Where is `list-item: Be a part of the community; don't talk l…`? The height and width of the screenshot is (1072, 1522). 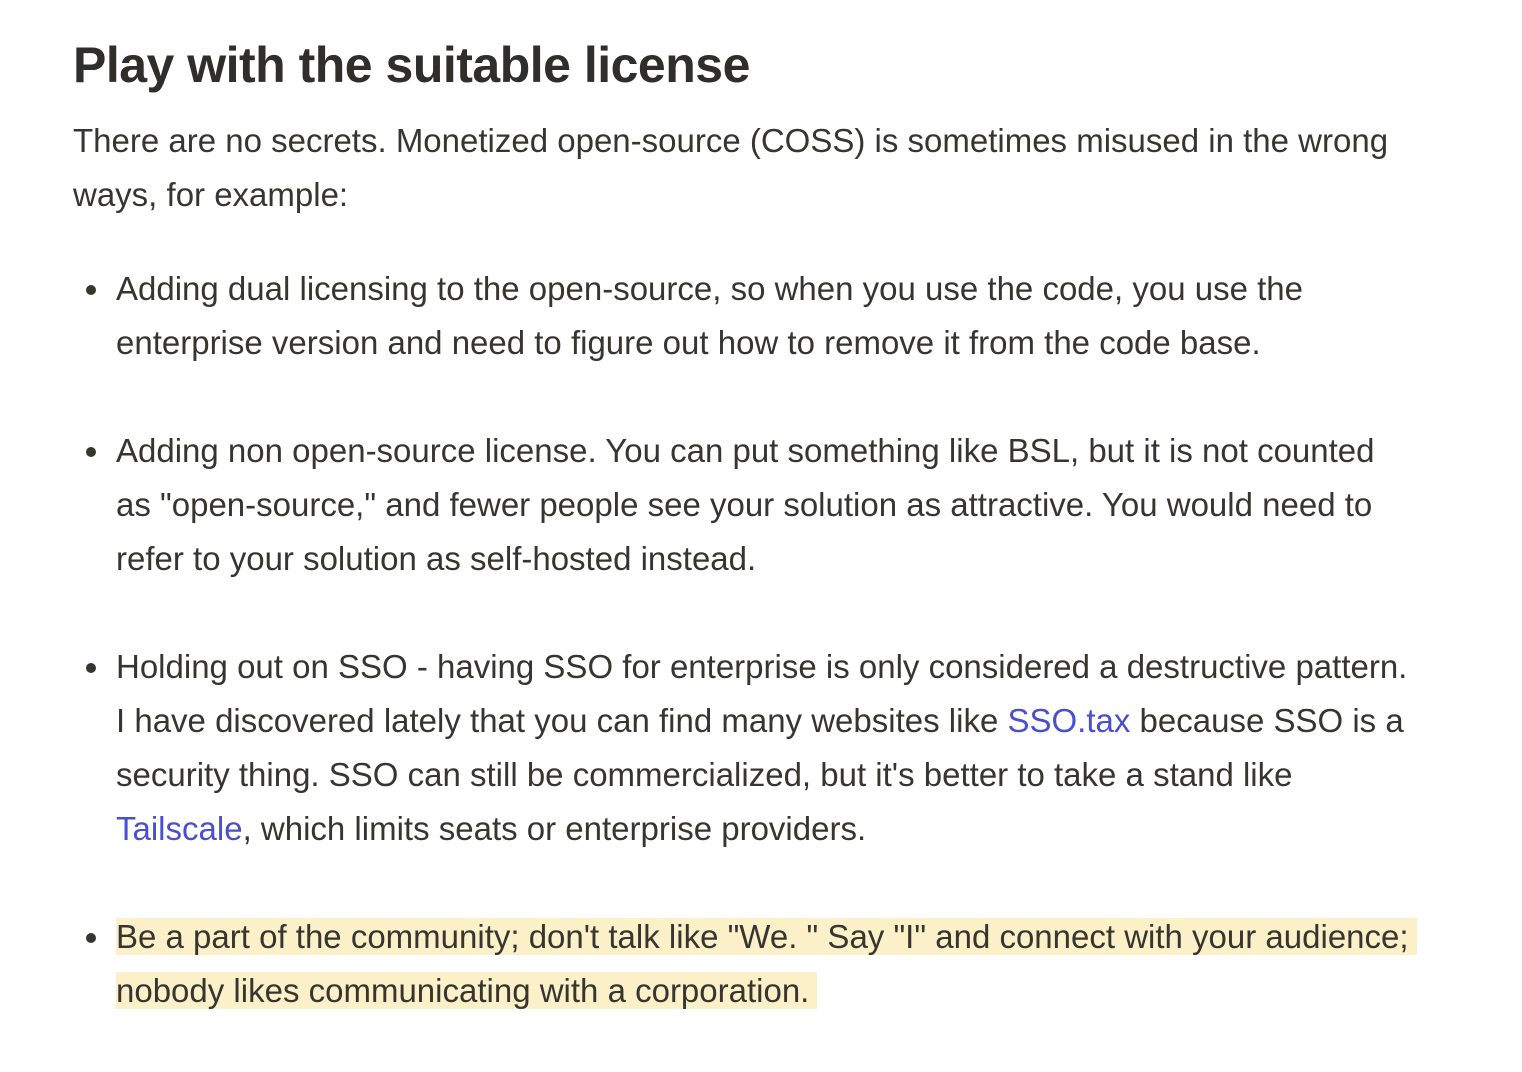
list-item: Be a part of the community; don't talk l… is located at coordinates (745, 964).